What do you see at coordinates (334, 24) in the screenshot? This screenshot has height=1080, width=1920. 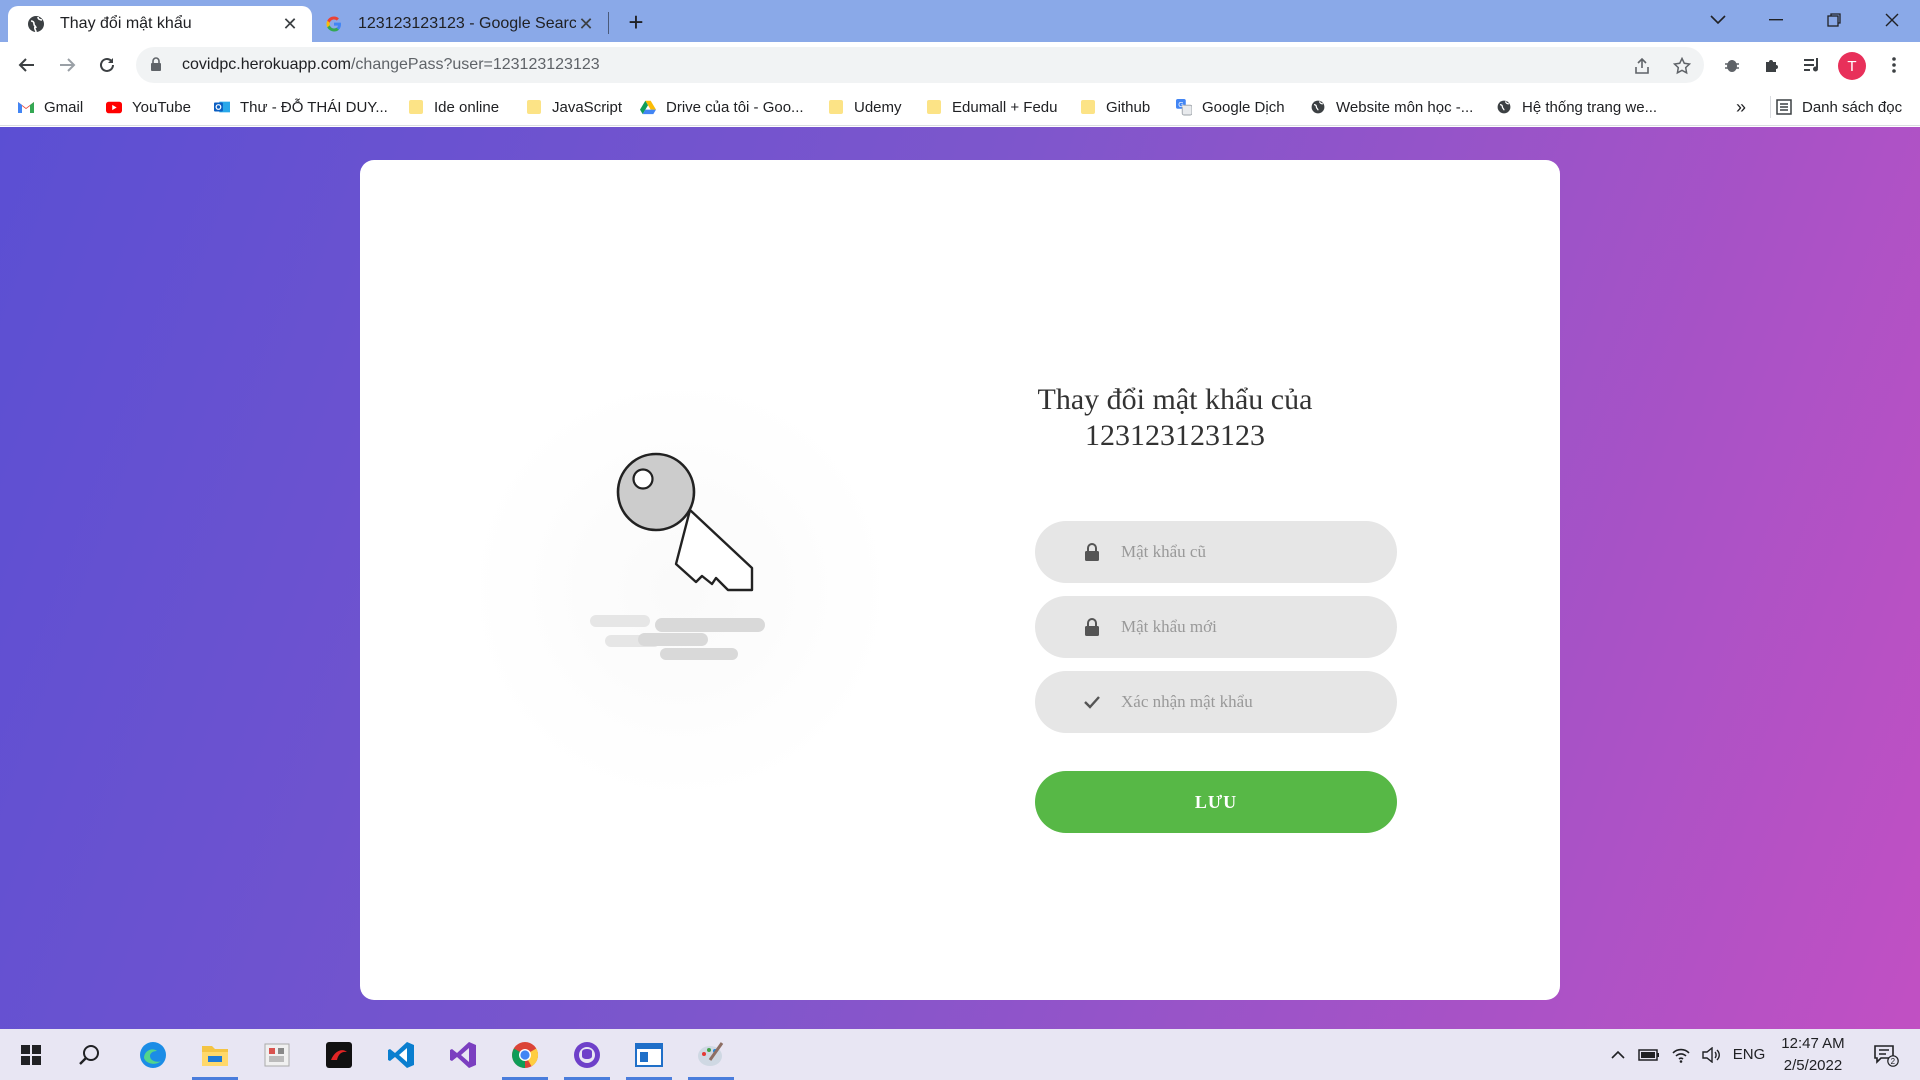 I see `google-icon` at bounding box center [334, 24].